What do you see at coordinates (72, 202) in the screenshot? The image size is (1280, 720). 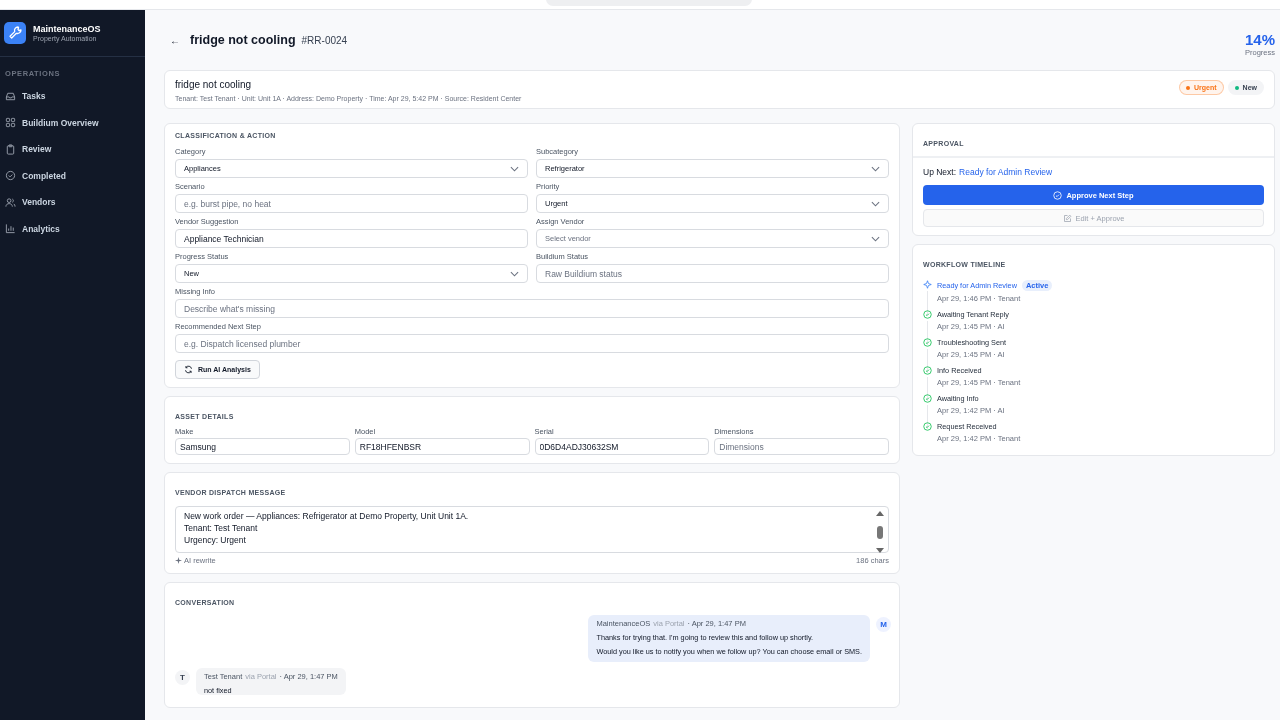 I see `nav-item: Vendors` at bounding box center [72, 202].